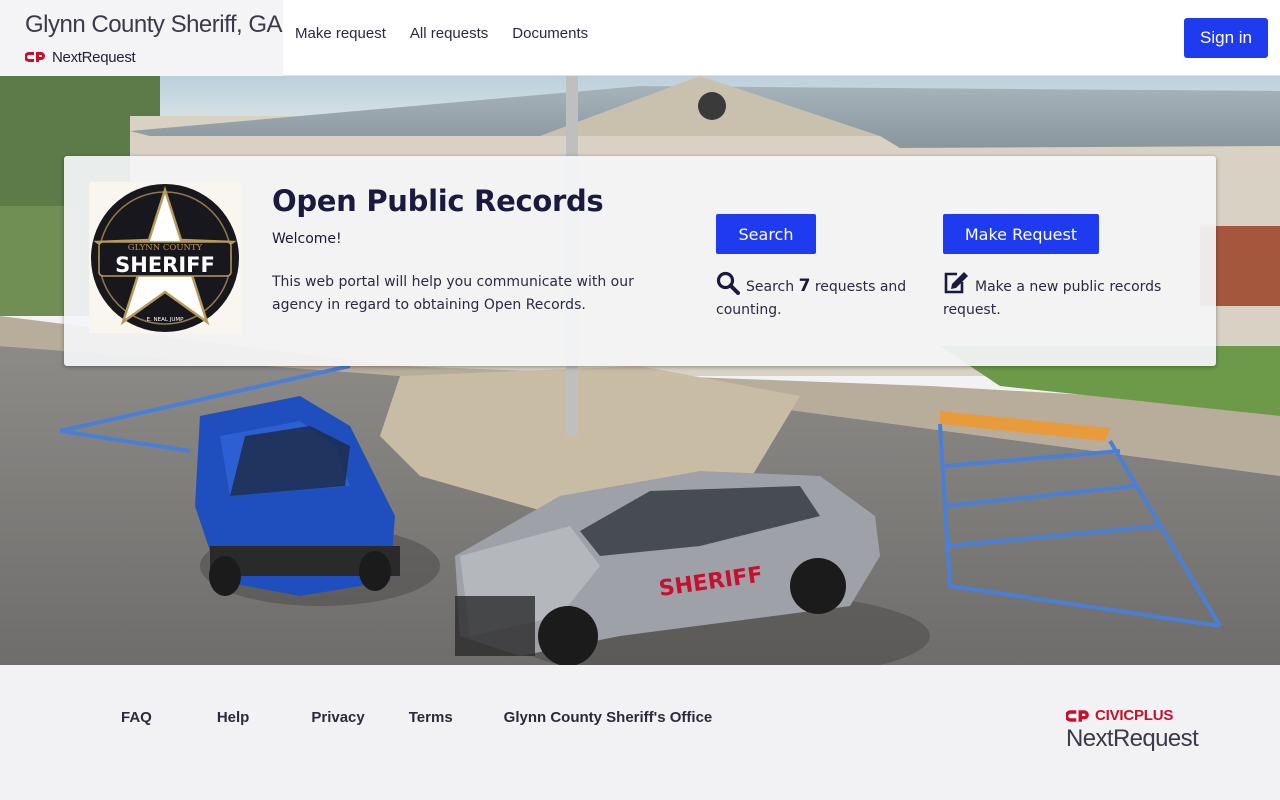  What do you see at coordinates (136, 717) in the screenshot?
I see `footer-link-faq: FAQ` at bounding box center [136, 717].